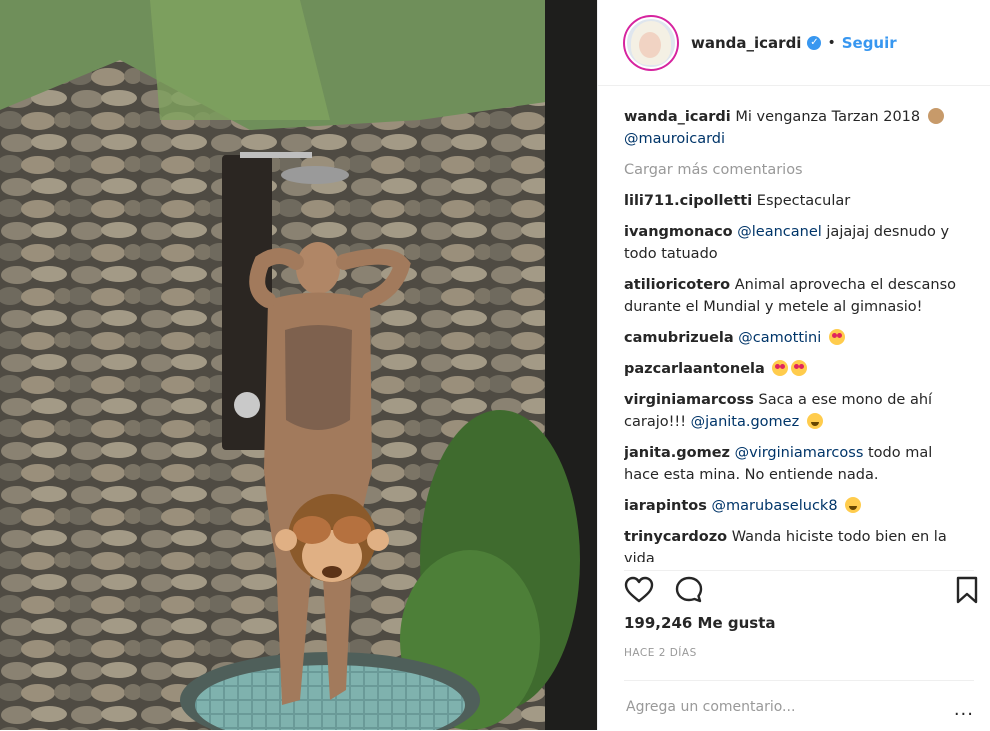  What do you see at coordinates (794, 170) in the screenshot?
I see `load-more-comments-link: Cargar más comentarios` at bounding box center [794, 170].